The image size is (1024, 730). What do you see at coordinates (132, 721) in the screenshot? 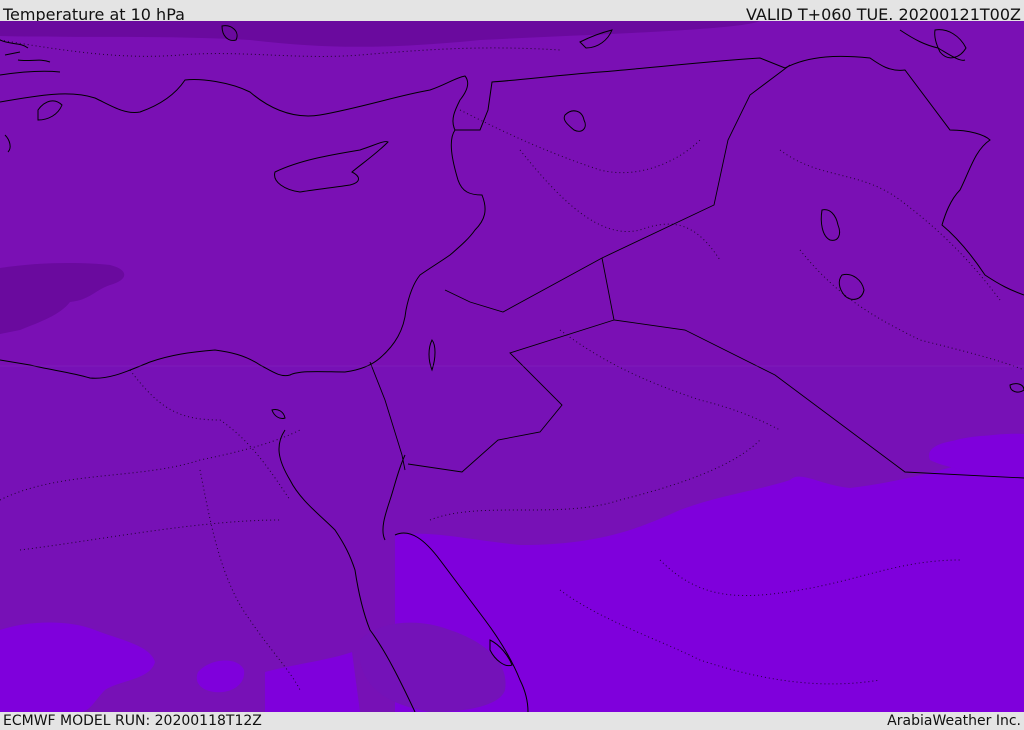
I see `model-run-label: ECMWF MODEL RUN: 20200118T12Z` at bounding box center [132, 721].